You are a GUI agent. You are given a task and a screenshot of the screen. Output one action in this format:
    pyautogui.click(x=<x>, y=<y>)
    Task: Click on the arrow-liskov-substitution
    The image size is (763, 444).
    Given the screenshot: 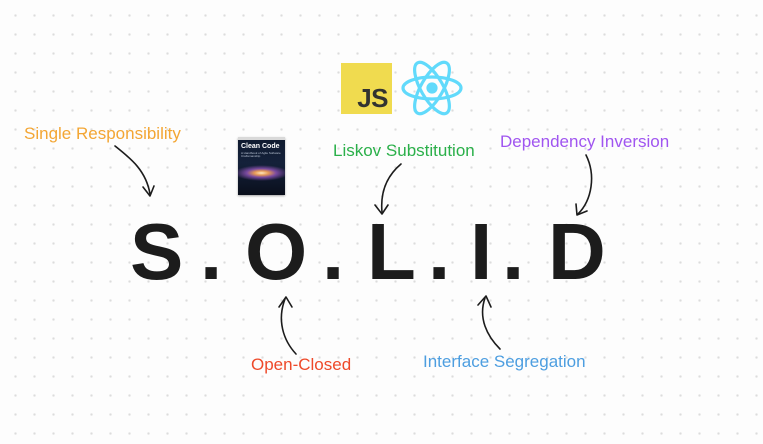 What is the action you would take?
    pyautogui.click(x=388, y=189)
    